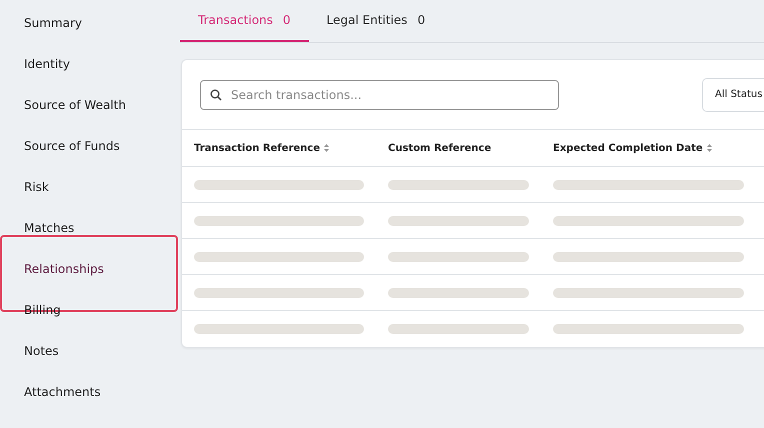 The image size is (764, 428). Describe the element at coordinates (90, 33) in the screenshot. I see `sidebar-item: Summary` at that location.